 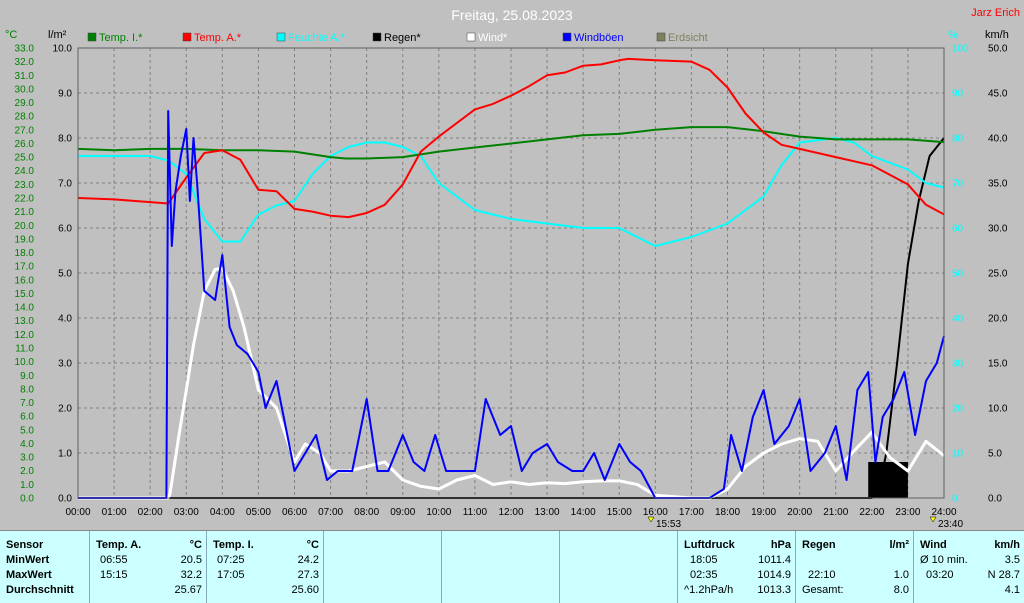 What do you see at coordinates (709, 590) in the screenshot?
I see `pressure-trend: ^1.2hPa/h` at bounding box center [709, 590].